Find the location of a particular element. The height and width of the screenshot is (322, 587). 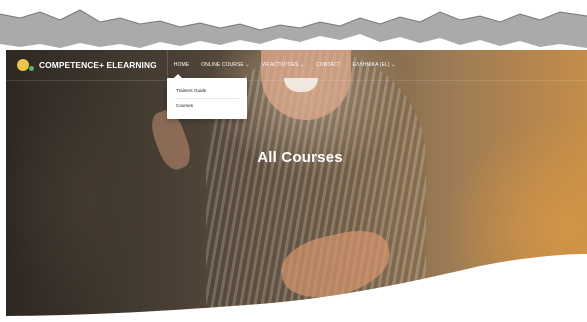

dropdown-divider is located at coordinates (207, 98).